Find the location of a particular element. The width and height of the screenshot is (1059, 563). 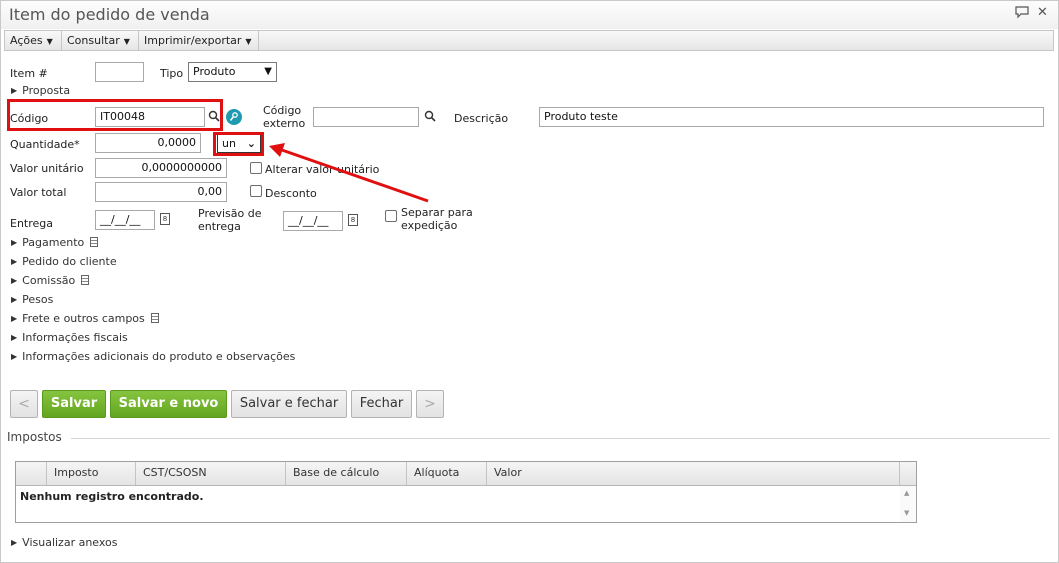

descricao-label: Descrição is located at coordinates (481, 118).